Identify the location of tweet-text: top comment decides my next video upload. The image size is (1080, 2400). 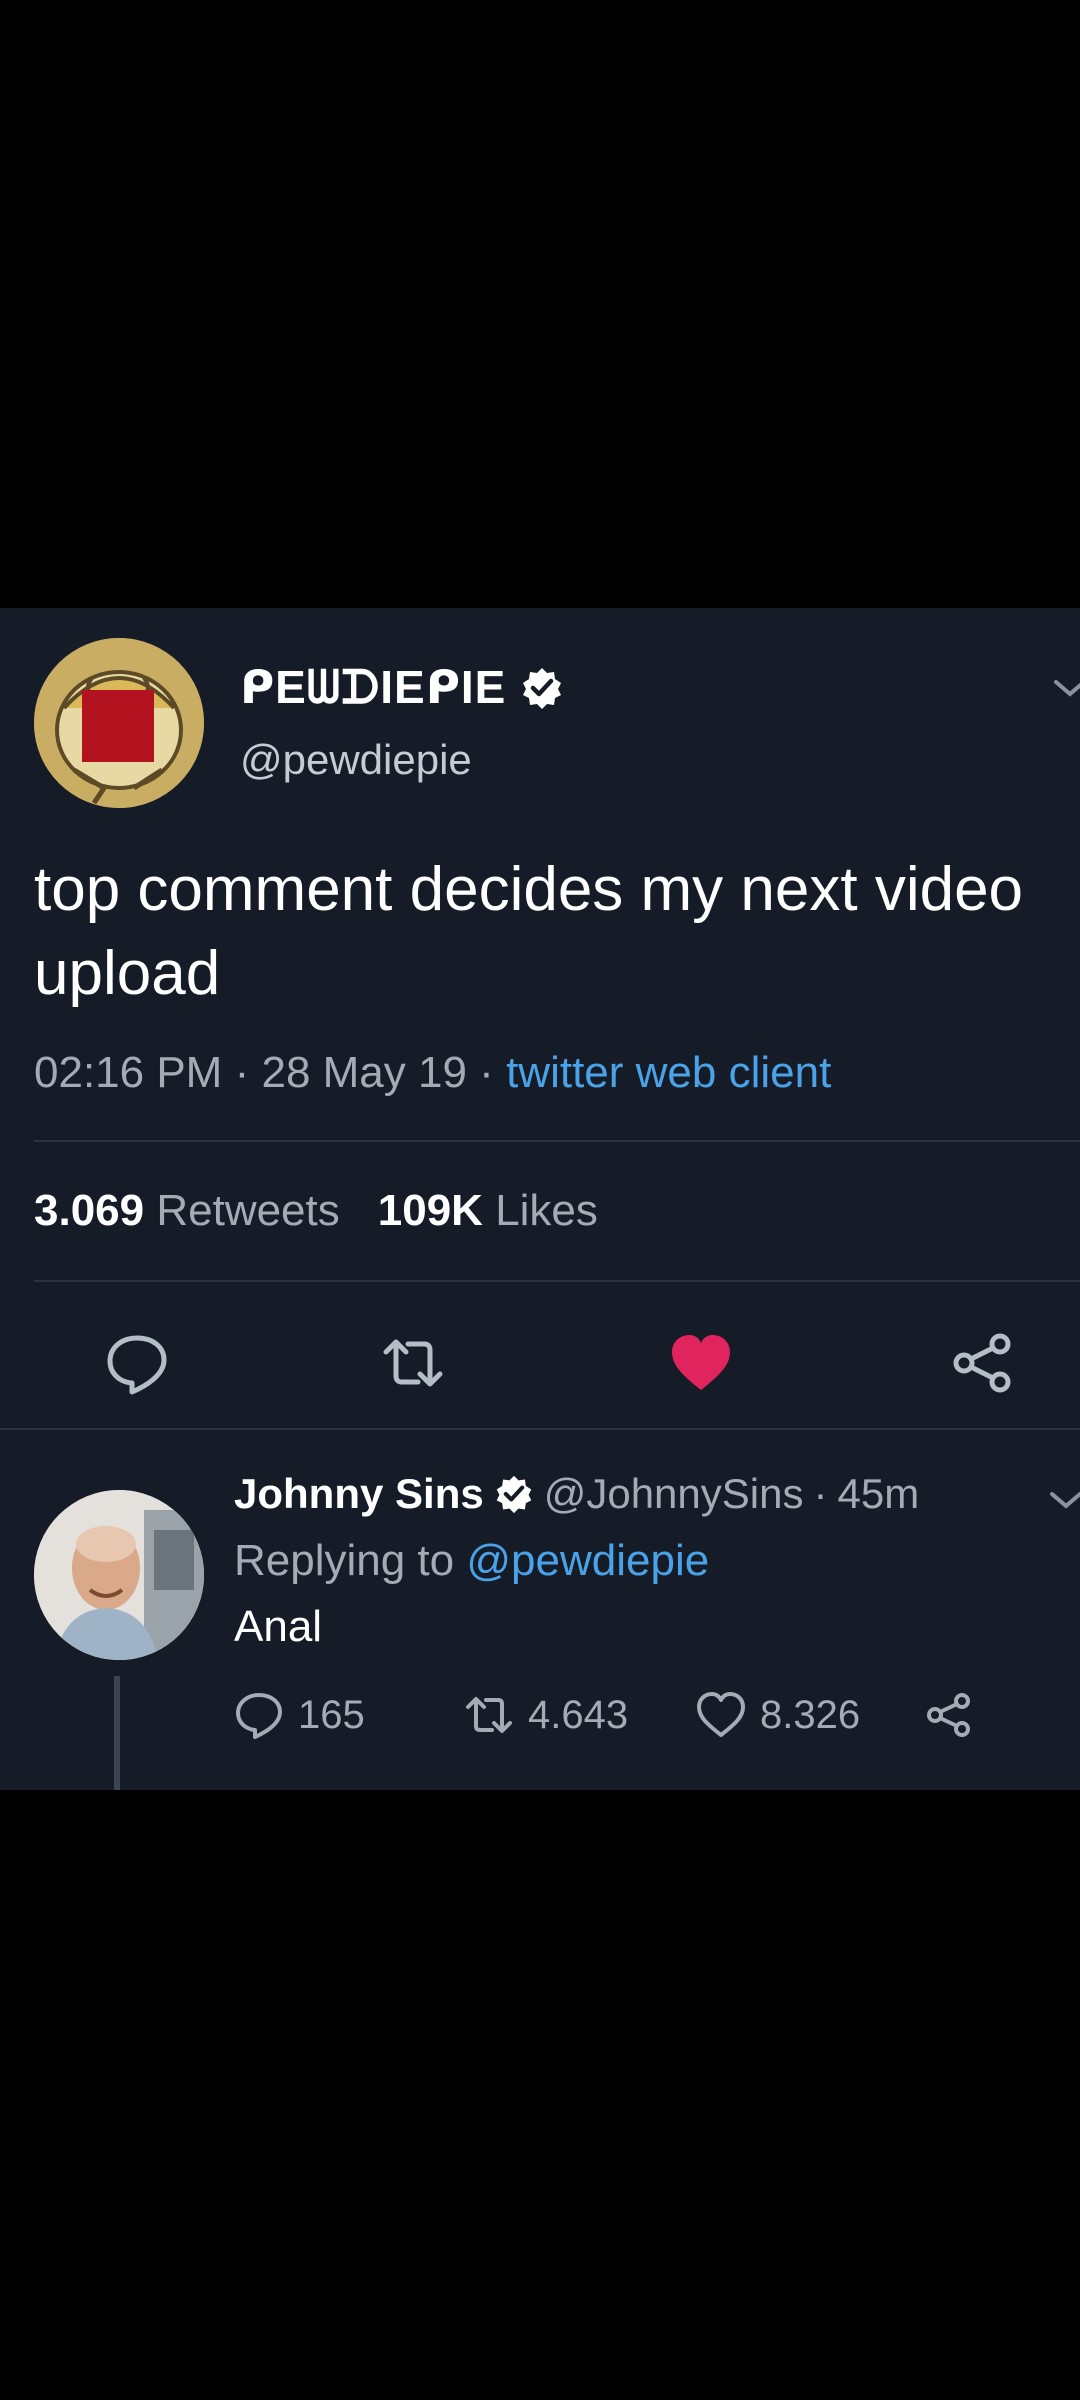
(529, 931).